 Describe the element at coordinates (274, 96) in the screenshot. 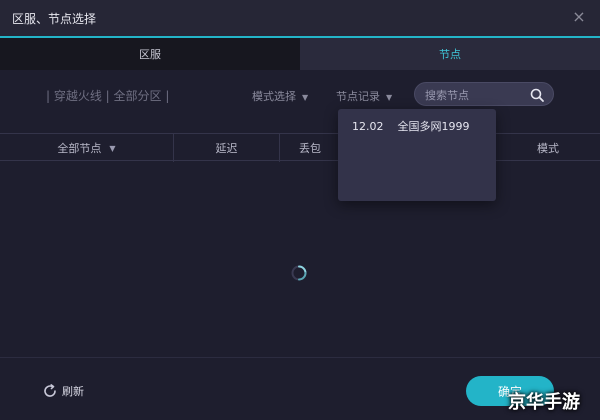

I see `mode-select-label: 模式选择` at that location.